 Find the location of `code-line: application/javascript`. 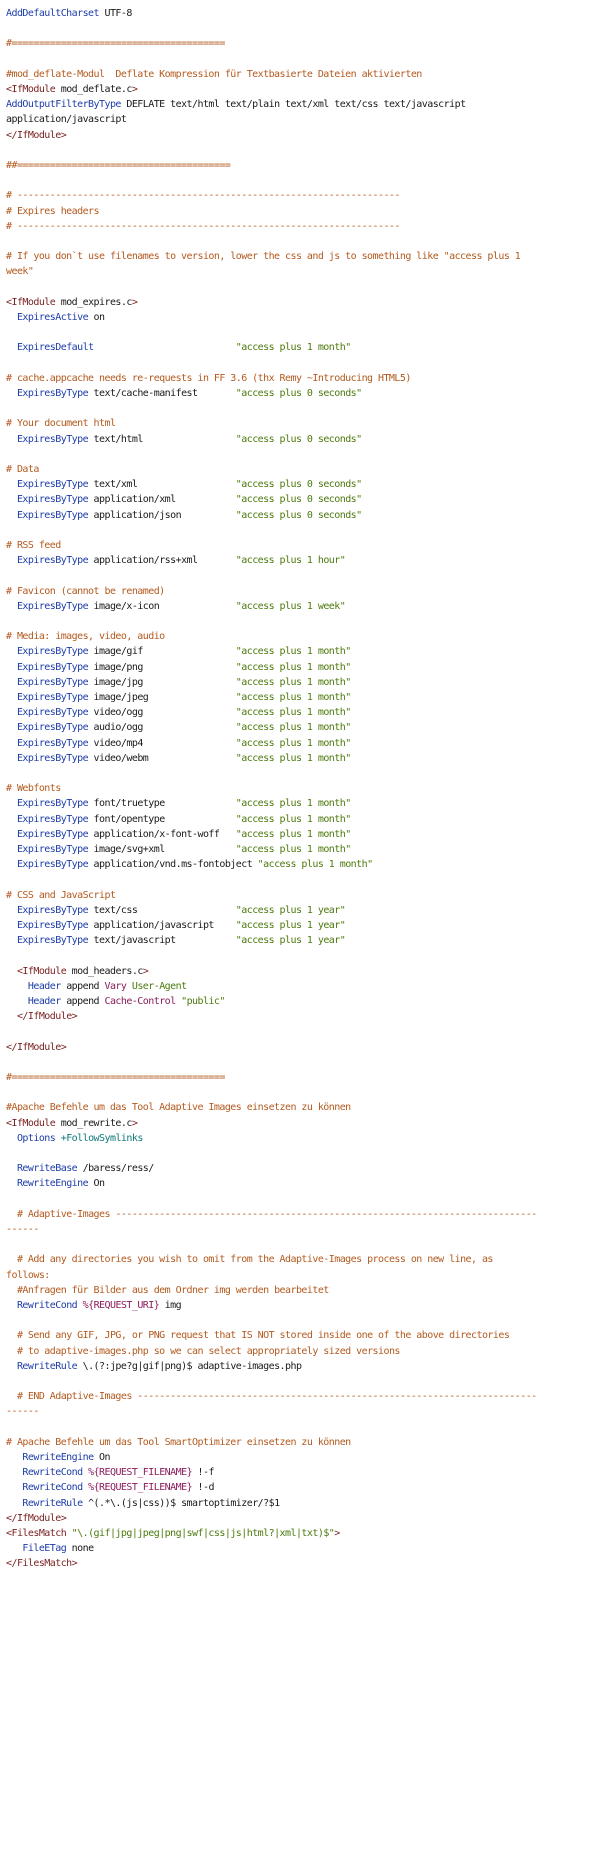

code-line: application/javascript is located at coordinates (66, 119).